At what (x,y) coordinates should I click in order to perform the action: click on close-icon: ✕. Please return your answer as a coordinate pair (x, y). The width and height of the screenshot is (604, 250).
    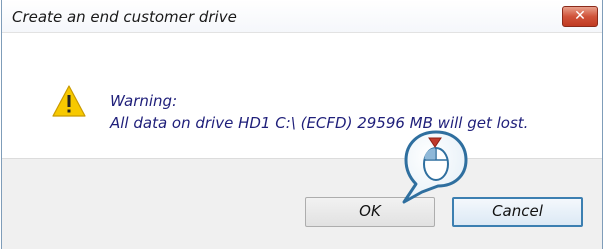
    Looking at the image, I should click on (580, 16).